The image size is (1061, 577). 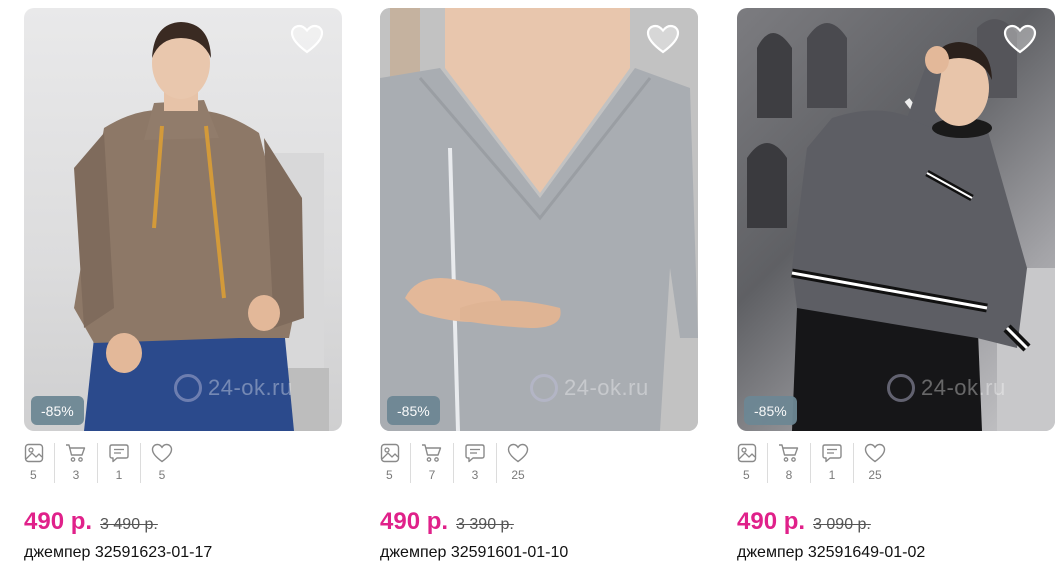 I want to click on stat-comments: 3, so click(x=475, y=463).